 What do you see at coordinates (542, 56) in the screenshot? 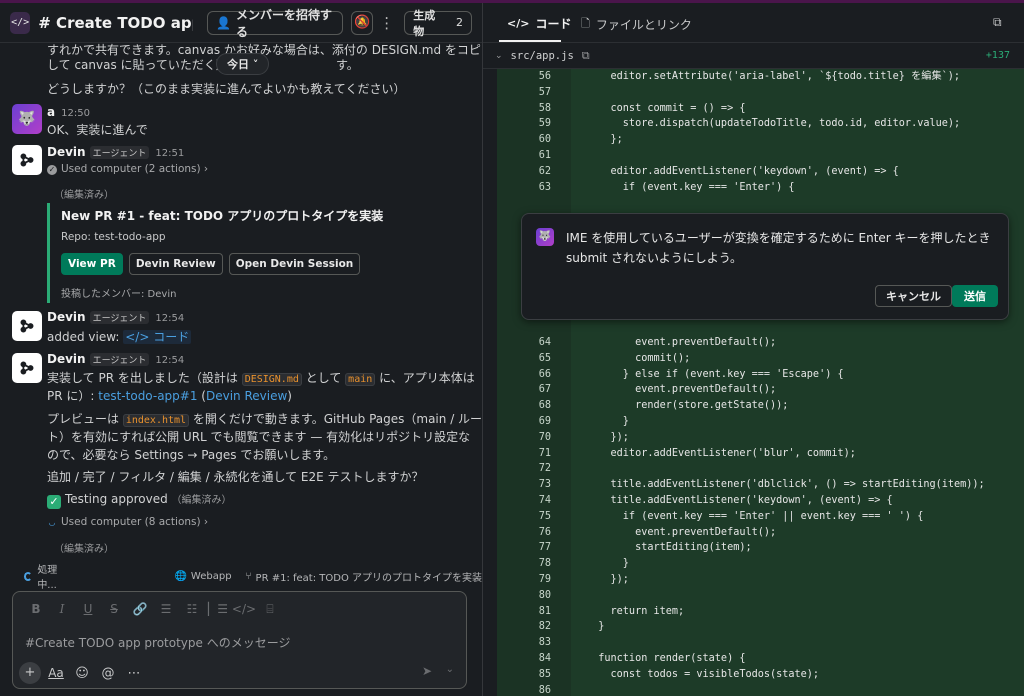
I see `file-path: src/app.js` at bounding box center [542, 56].